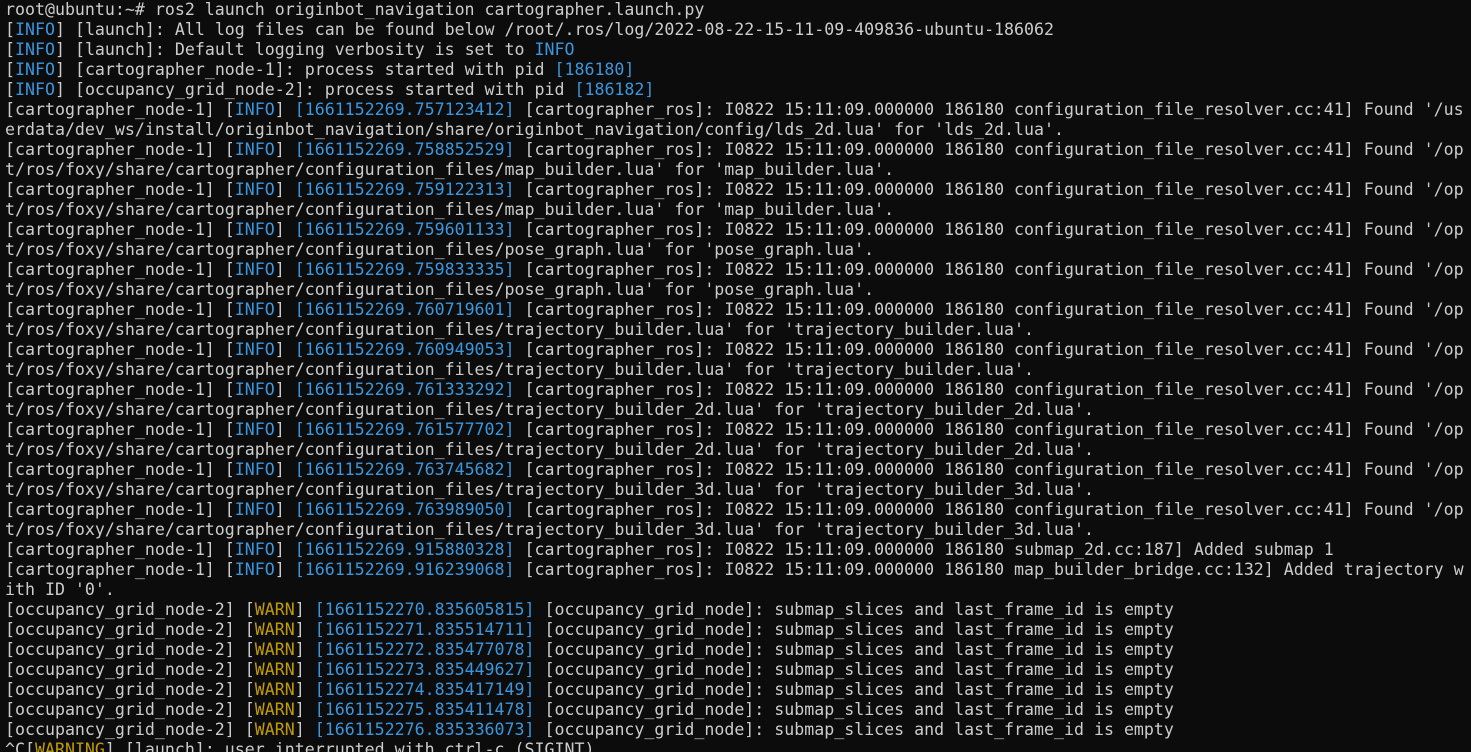 This screenshot has width=1471, height=752. Describe the element at coordinates (404, 309) in the screenshot. I see `log-timestamp: [1661152269.760719601]` at that location.